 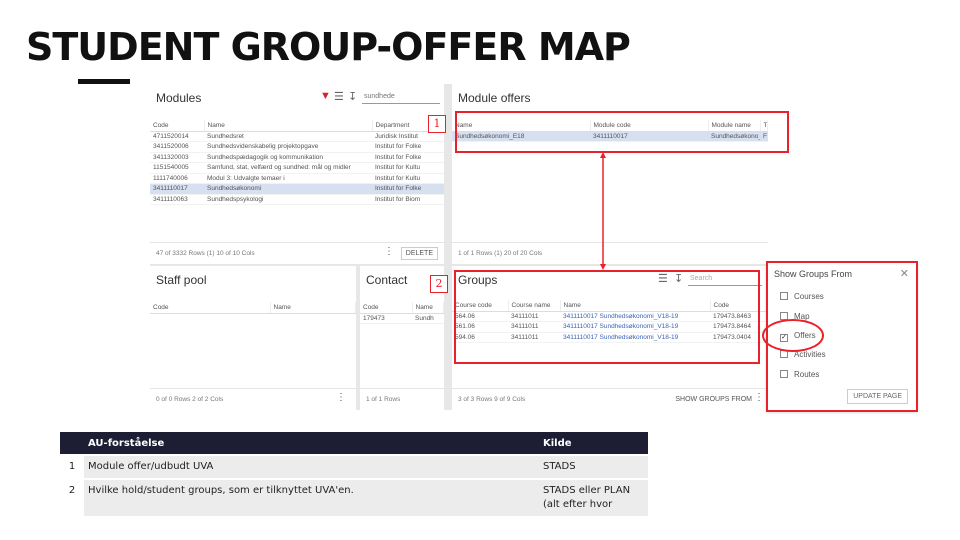 I want to click on row-source: STADS eller PLAN (alt efter hvor, so click(x=593, y=498).